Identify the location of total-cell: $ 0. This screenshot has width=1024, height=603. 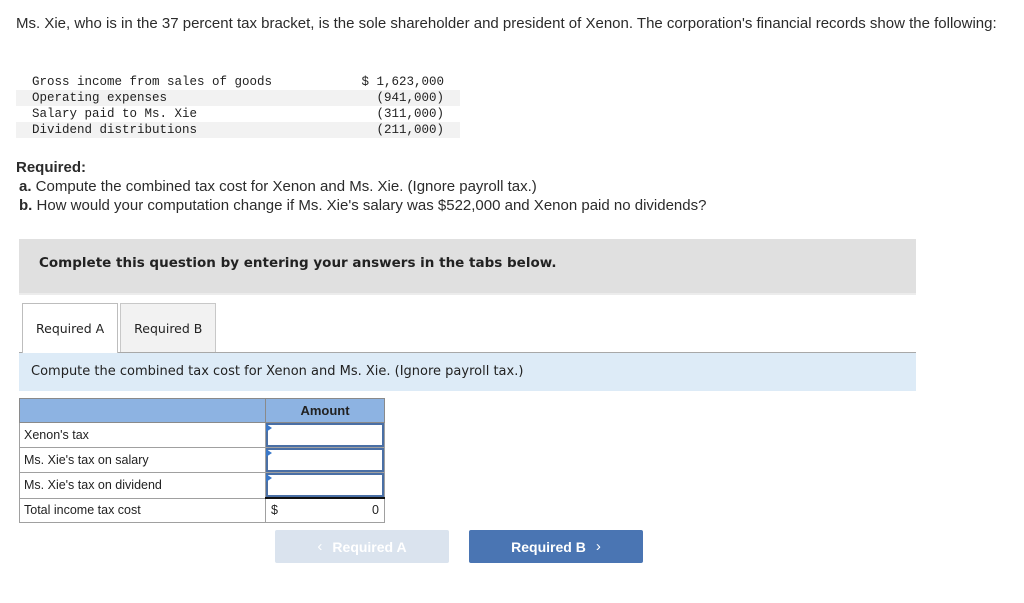
(325, 510).